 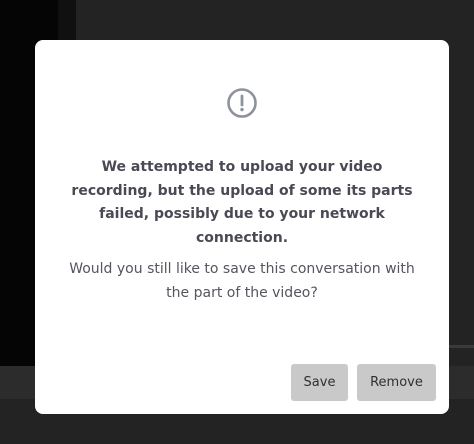 I want to click on background-divider, so click(x=461, y=346).